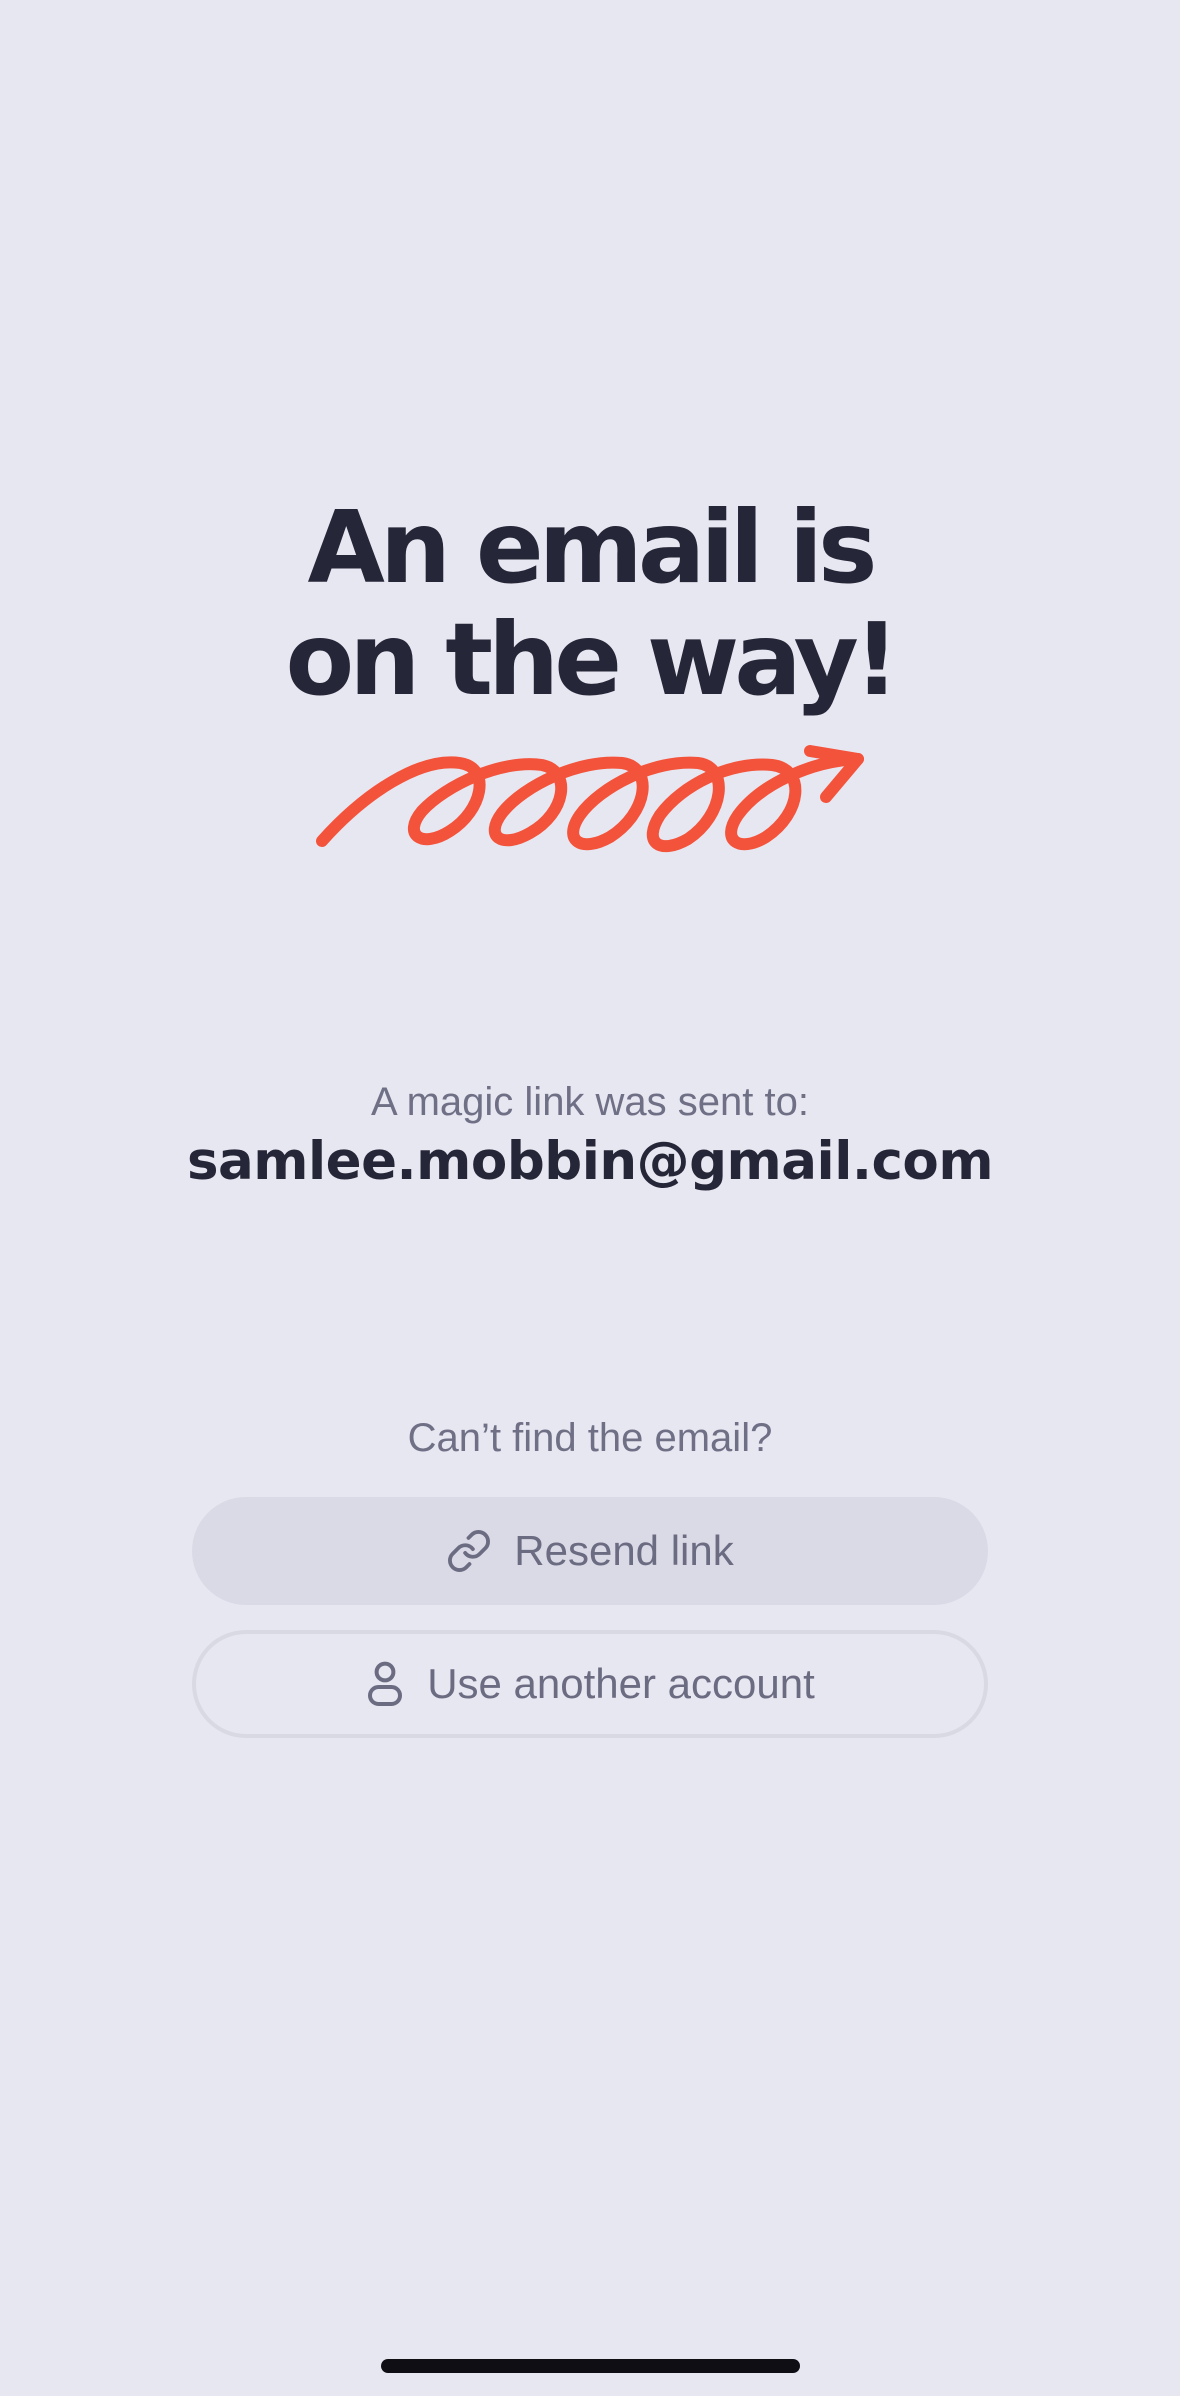 This screenshot has height=2396, width=1180. What do you see at coordinates (590, 799) in the screenshot?
I see `squiggle-arrow-icon` at bounding box center [590, 799].